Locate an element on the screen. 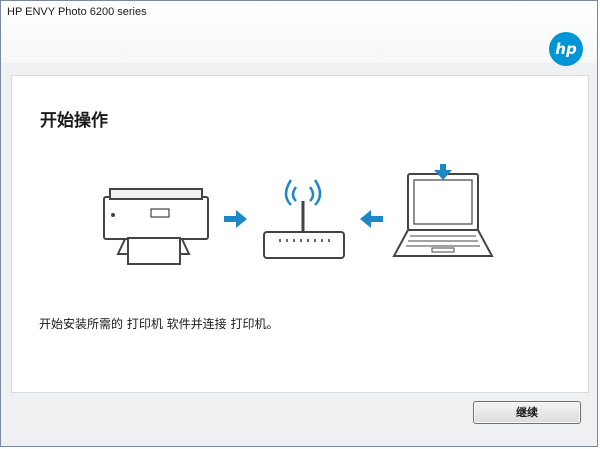  hp-logo: hp is located at coordinates (566, 49).